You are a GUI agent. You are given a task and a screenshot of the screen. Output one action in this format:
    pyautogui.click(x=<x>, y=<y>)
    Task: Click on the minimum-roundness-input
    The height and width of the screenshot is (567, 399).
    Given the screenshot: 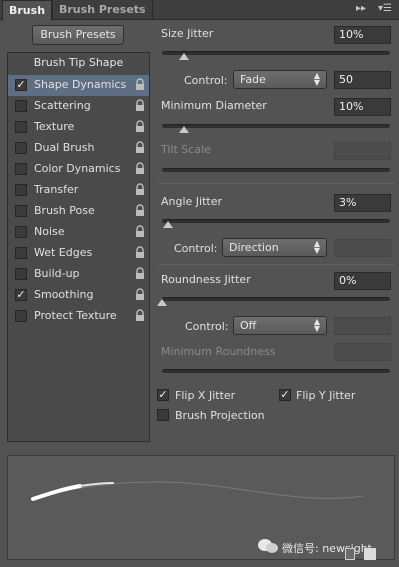 What is the action you would take?
    pyautogui.click(x=362, y=352)
    